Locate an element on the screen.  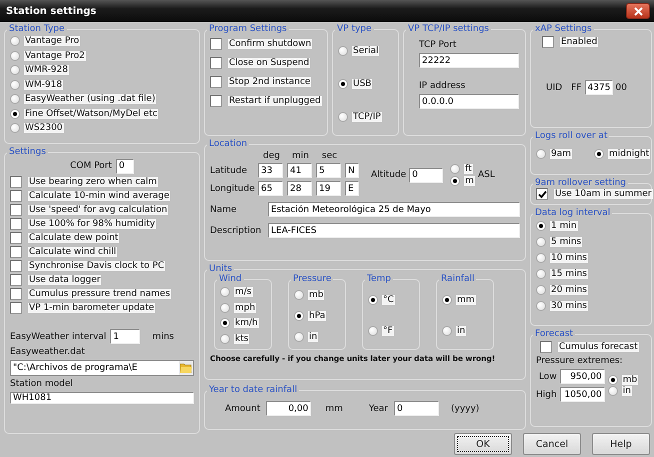
checkbox-label: Synchronise Davis clock to PC is located at coordinates (97, 266).